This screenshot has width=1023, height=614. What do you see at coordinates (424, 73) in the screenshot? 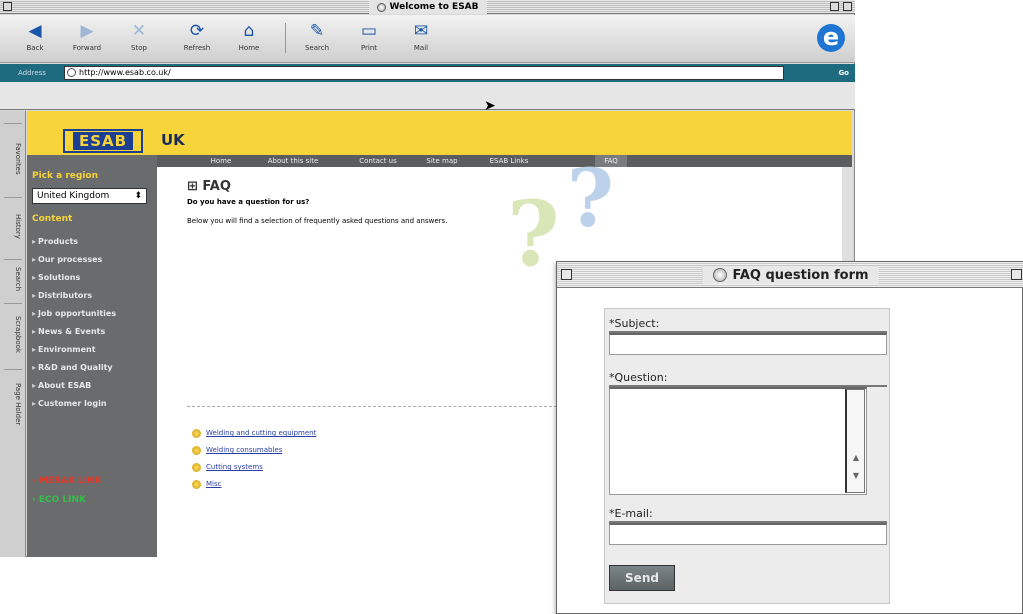
I see `address-input: http://www.esab.co.uk/` at bounding box center [424, 73].